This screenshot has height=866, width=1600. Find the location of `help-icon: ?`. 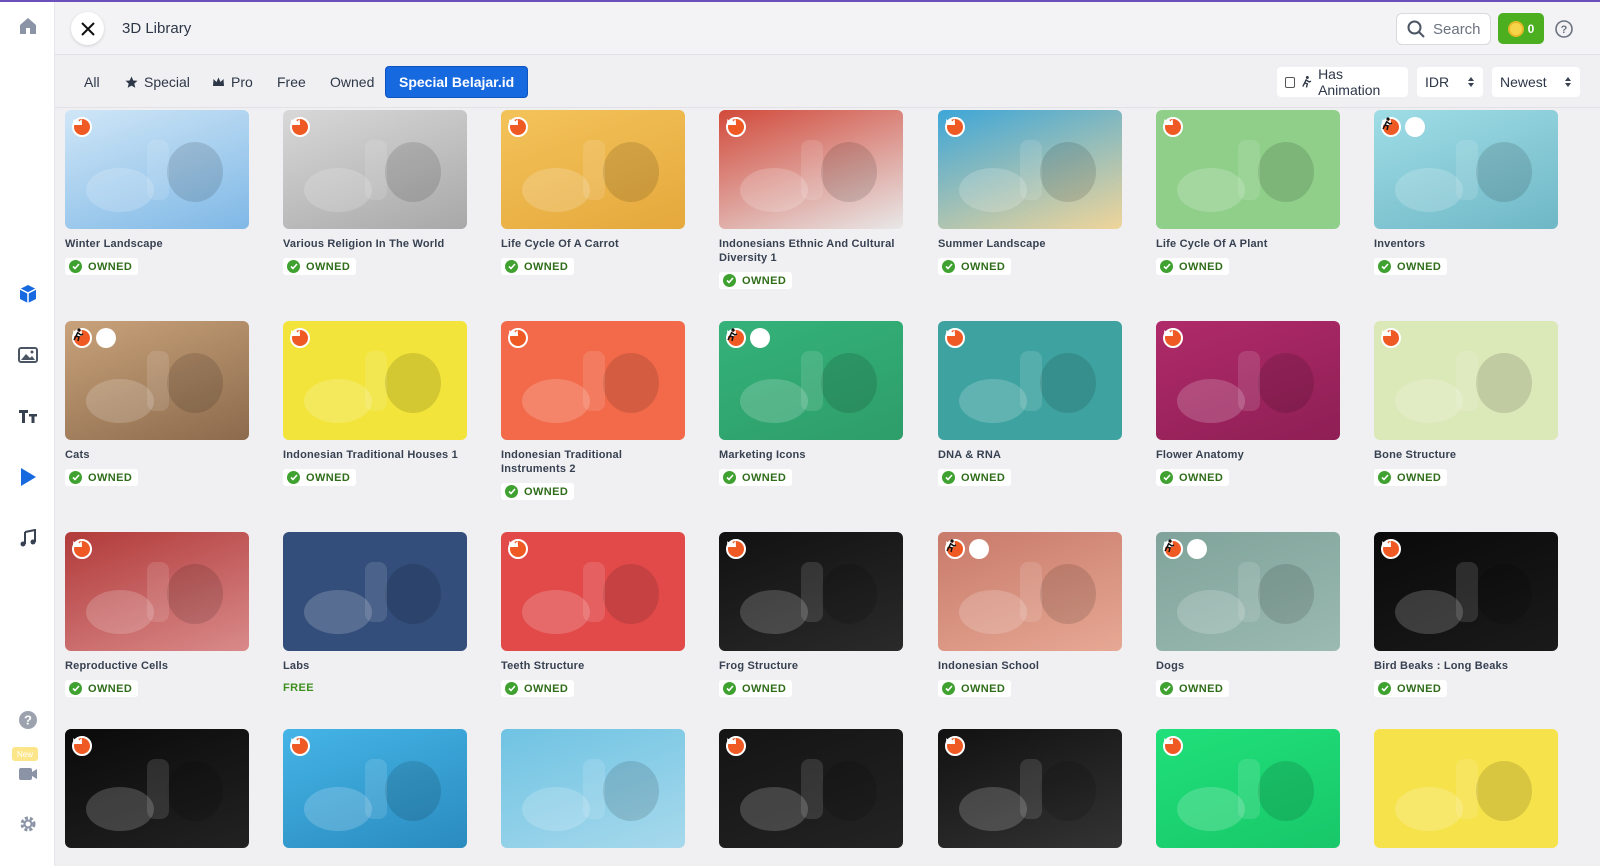

help-icon: ? is located at coordinates (28, 720).